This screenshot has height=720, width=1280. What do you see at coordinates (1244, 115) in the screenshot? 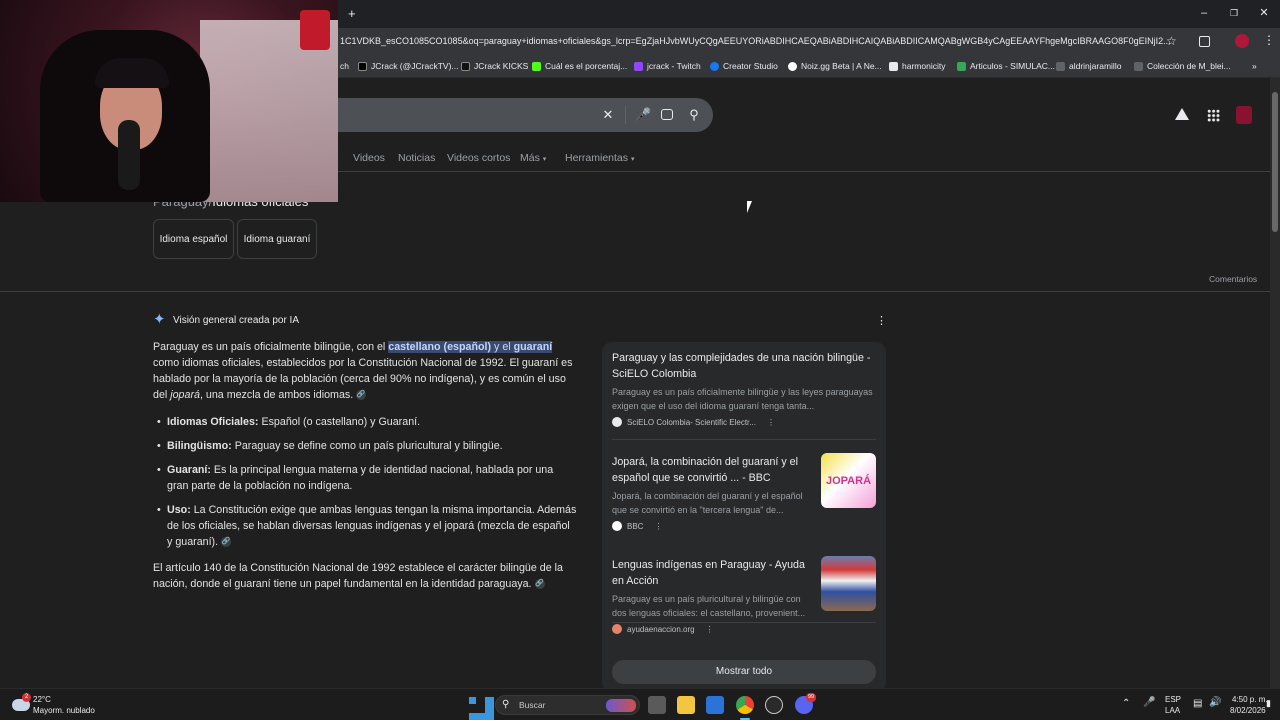
I see `account-avatar` at bounding box center [1244, 115].